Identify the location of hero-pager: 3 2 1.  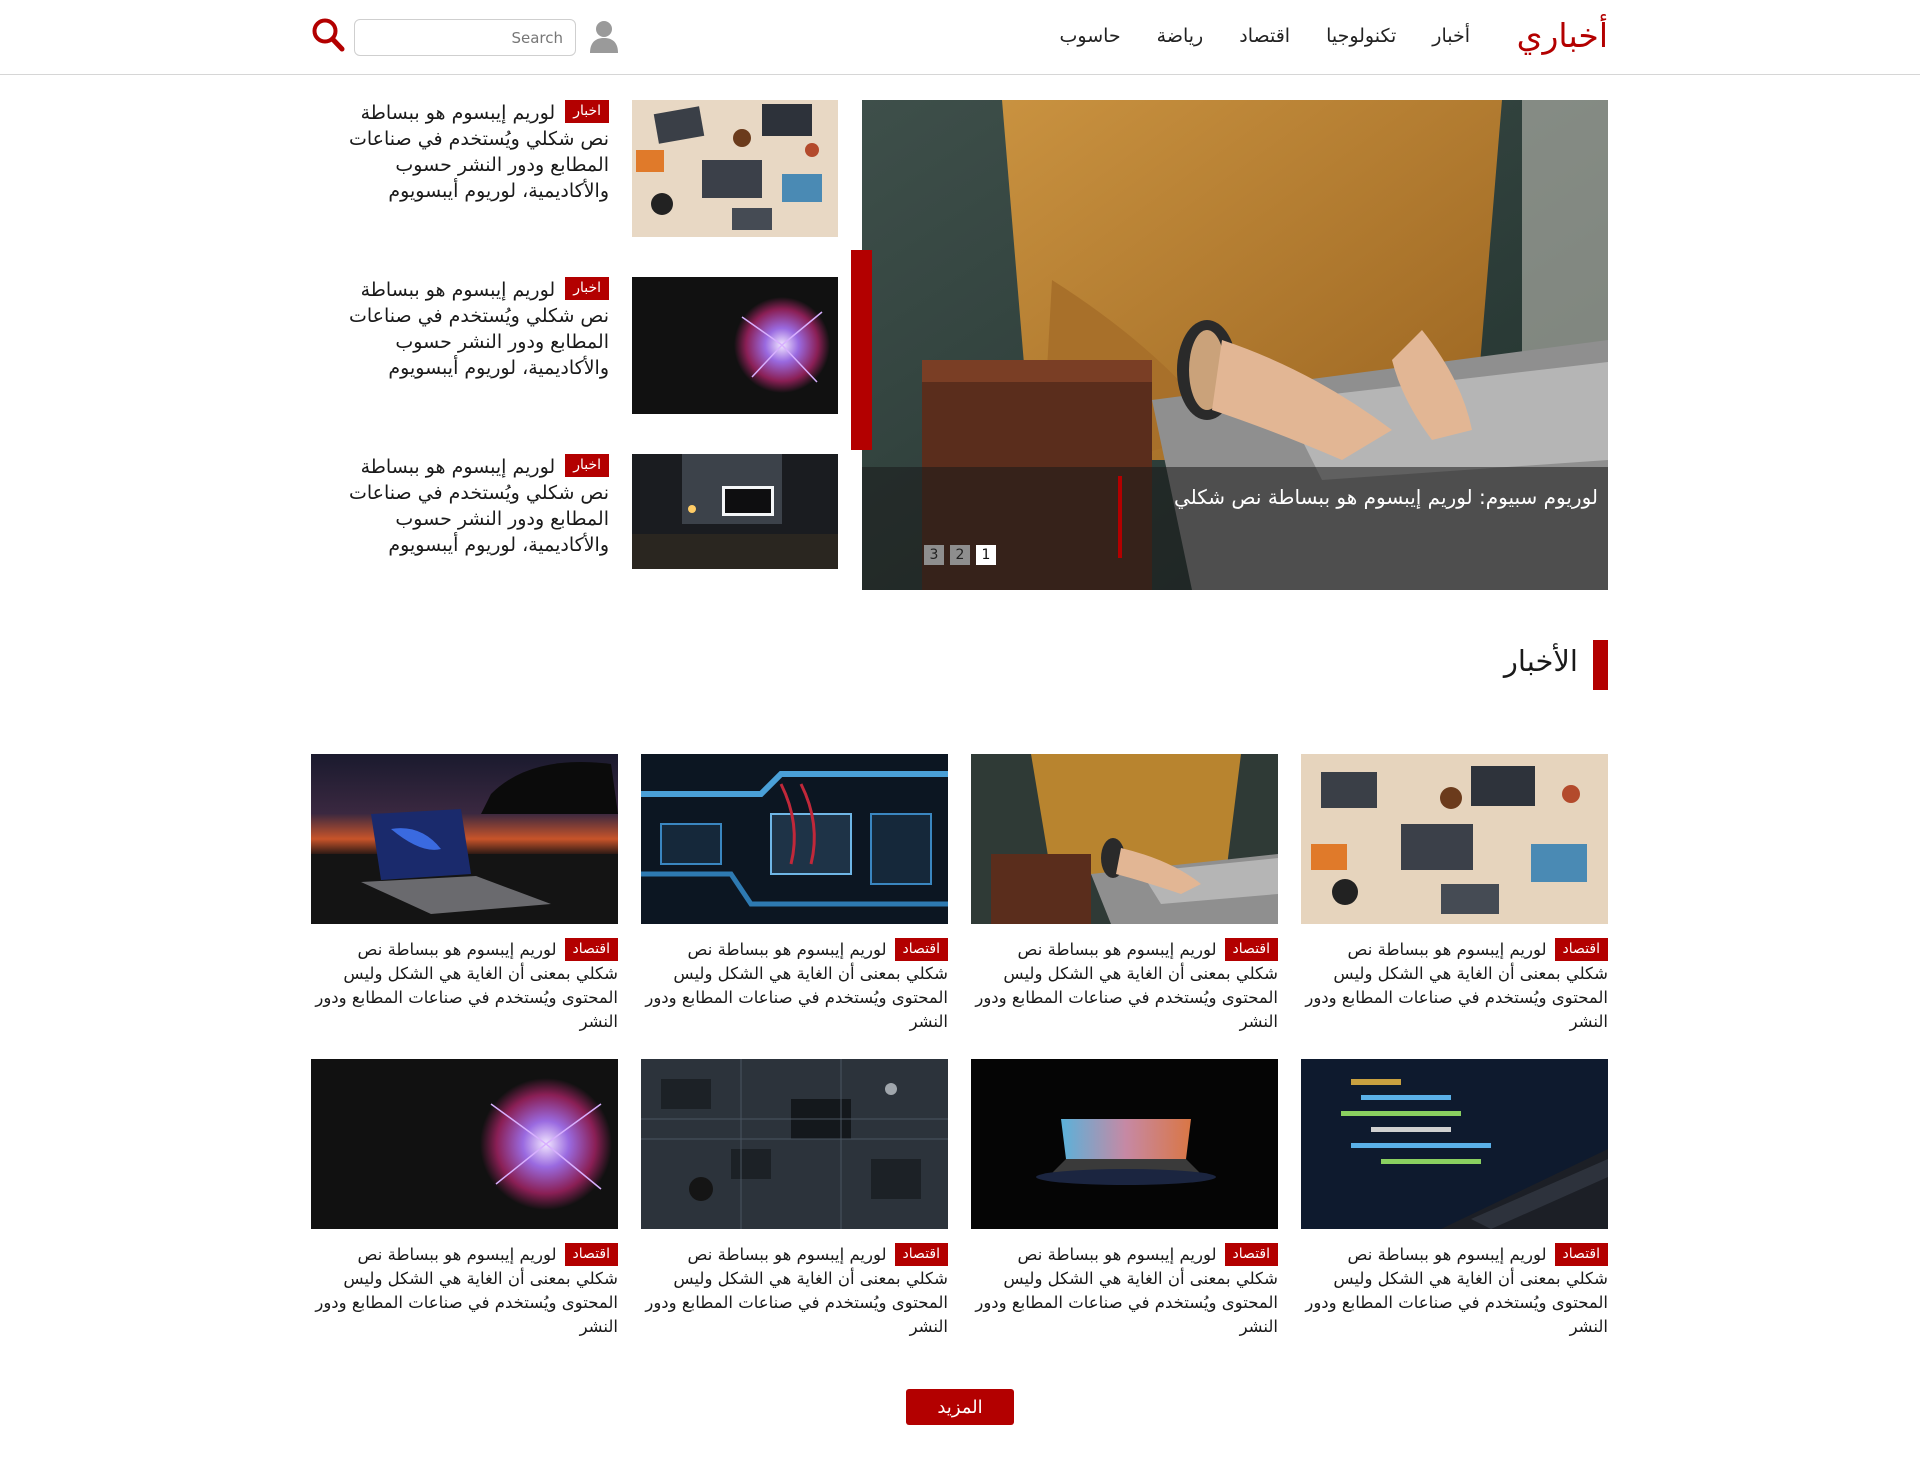
(960, 555).